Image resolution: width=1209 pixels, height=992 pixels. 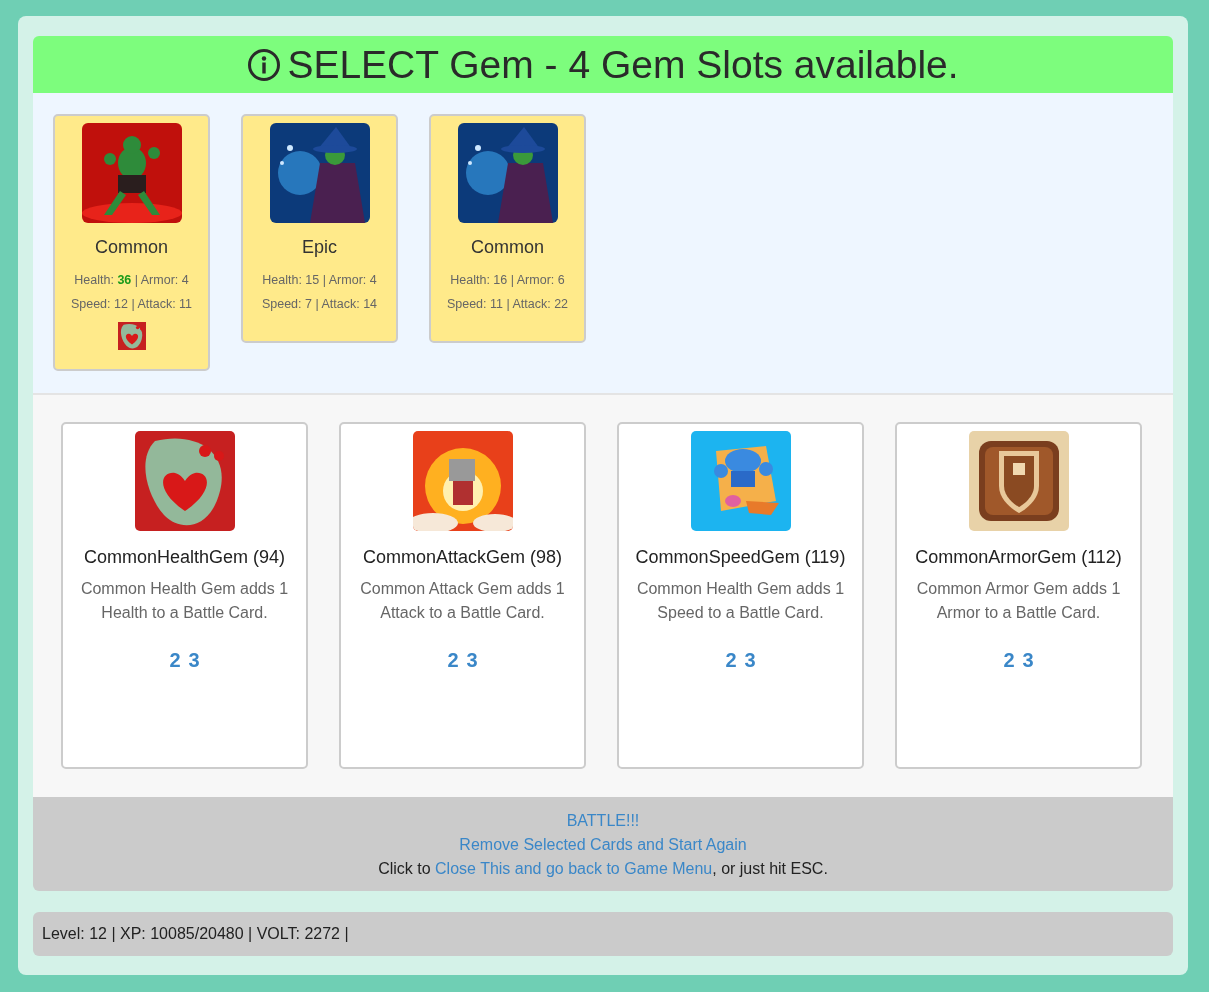 What do you see at coordinates (319, 304) in the screenshot?
I see `card-stats: Speed: 7 | Attack: 14` at bounding box center [319, 304].